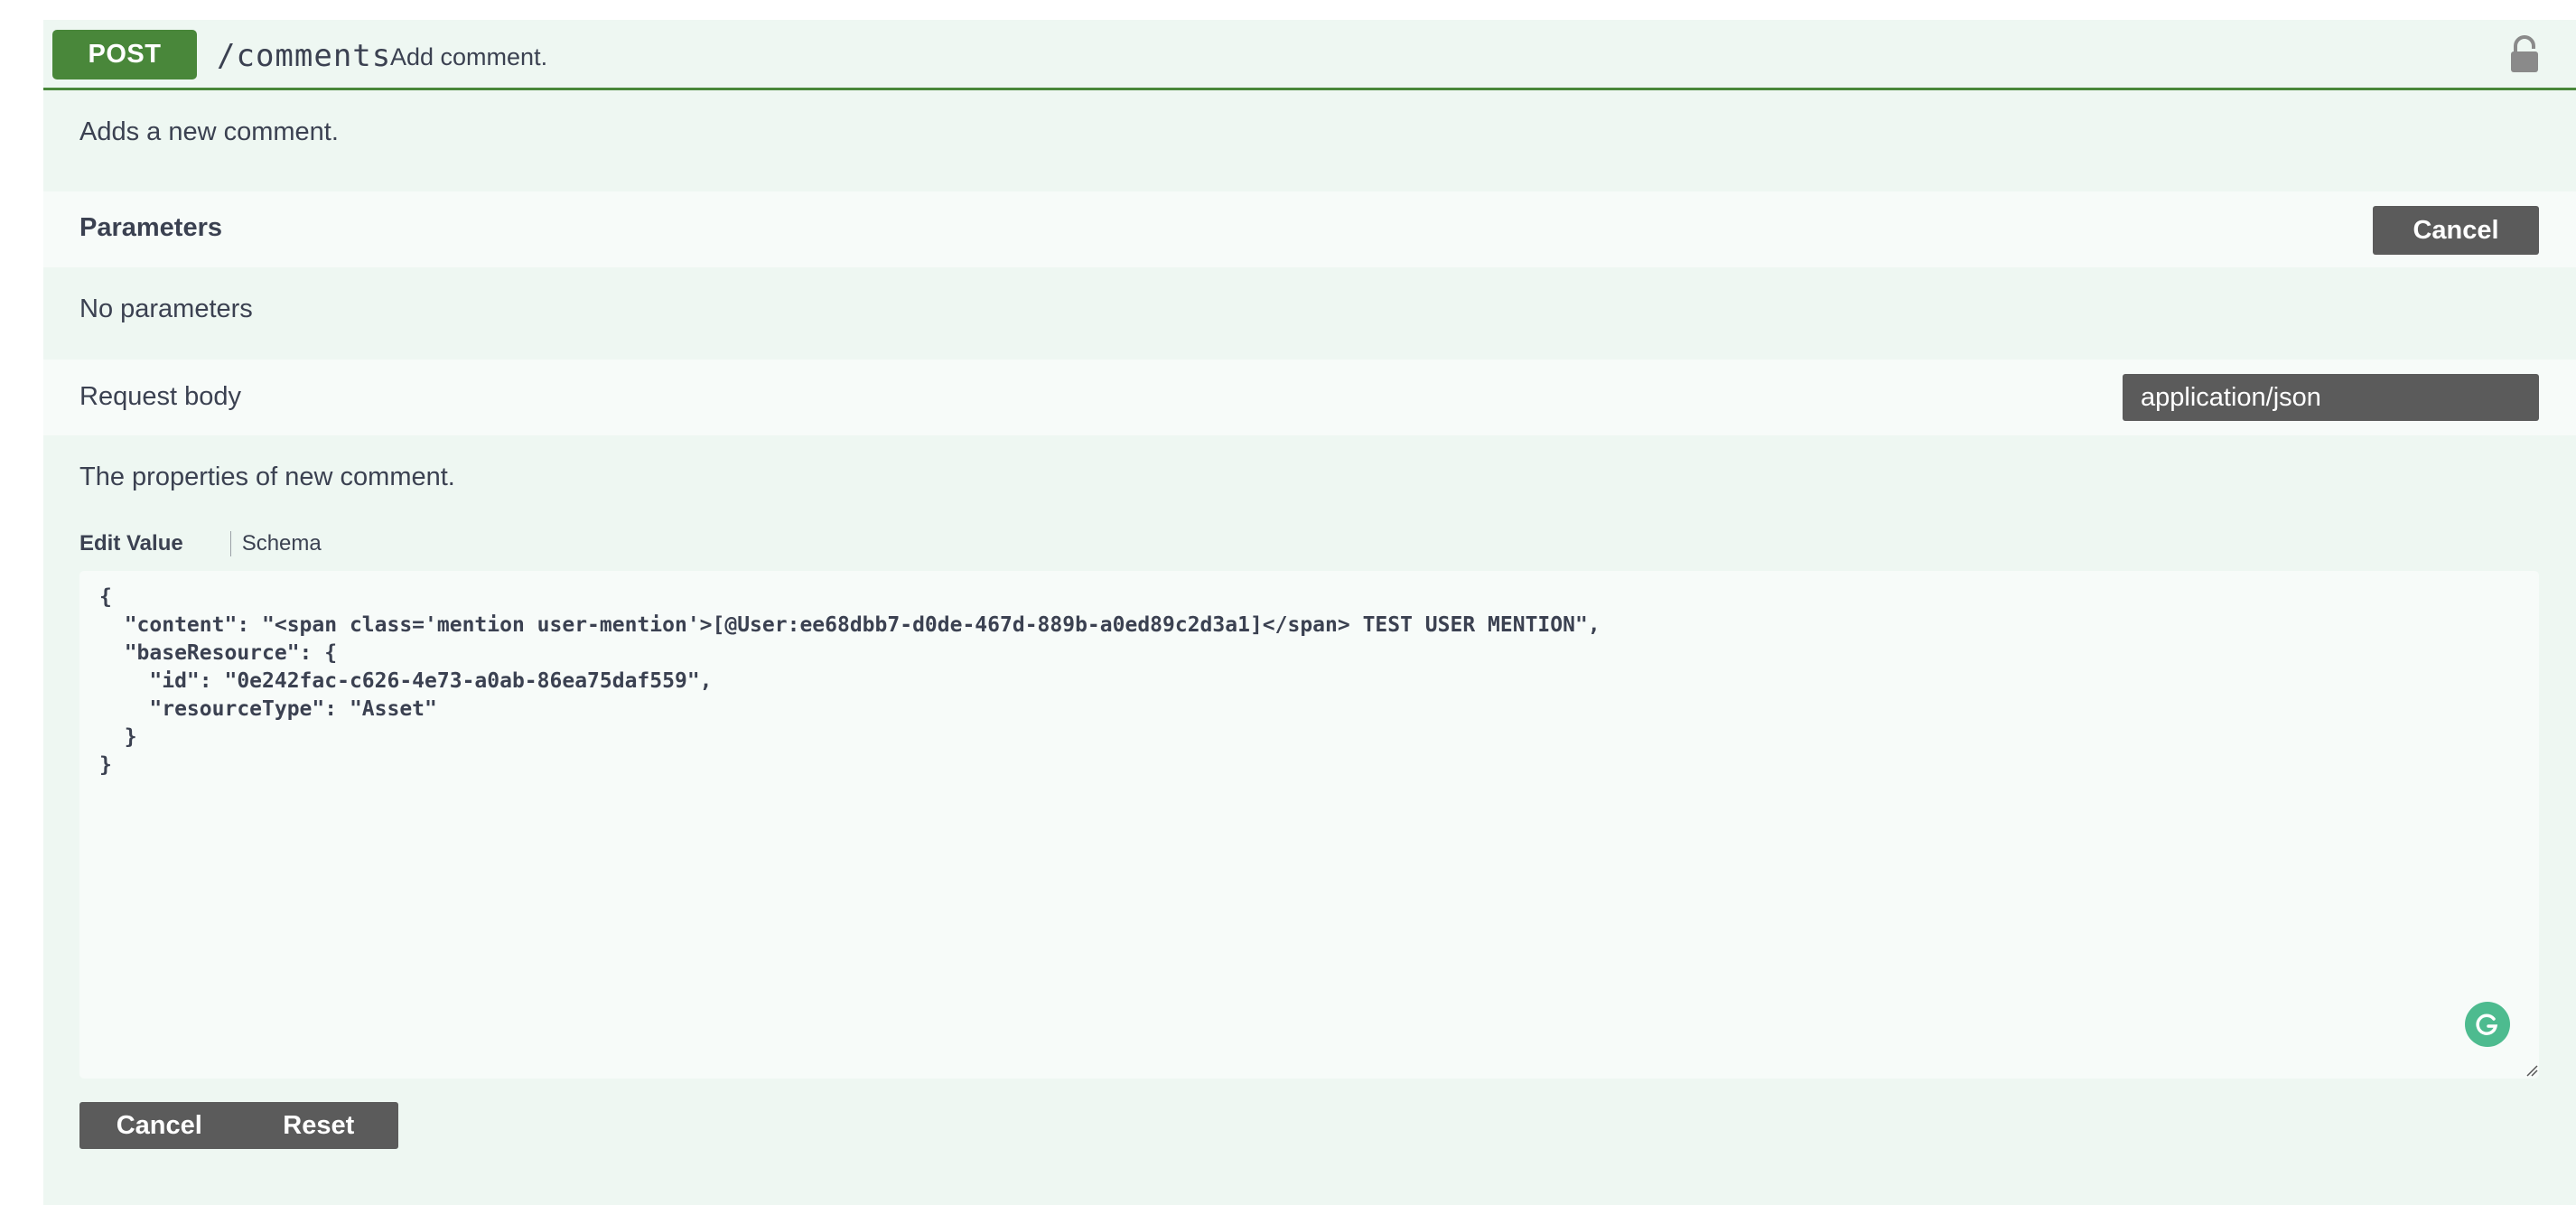 Image resolution: width=2576 pixels, height=1205 pixels. Describe the element at coordinates (282, 544) in the screenshot. I see `tab-schema: Schema` at that location.